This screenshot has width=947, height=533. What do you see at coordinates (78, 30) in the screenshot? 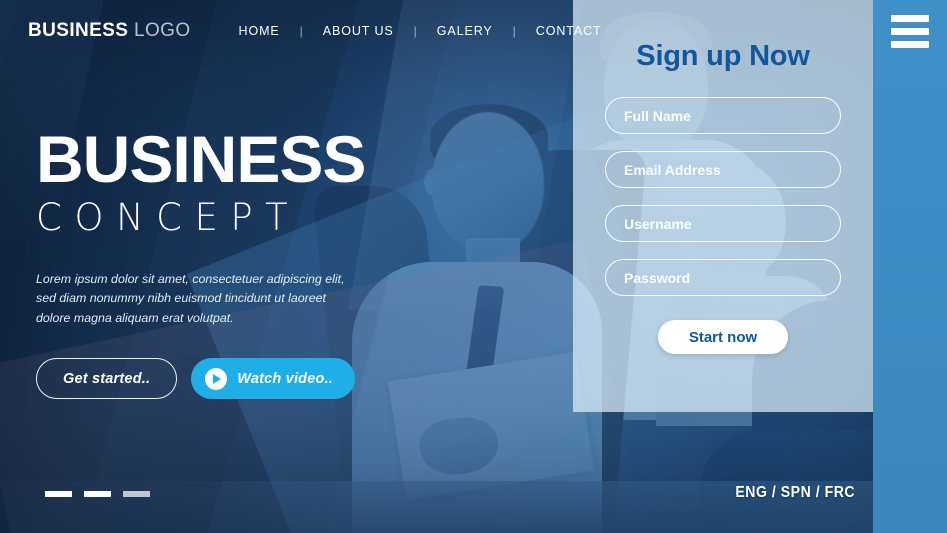
I see `logo-text-bold: BUSINESS` at bounding box center [78, 30].